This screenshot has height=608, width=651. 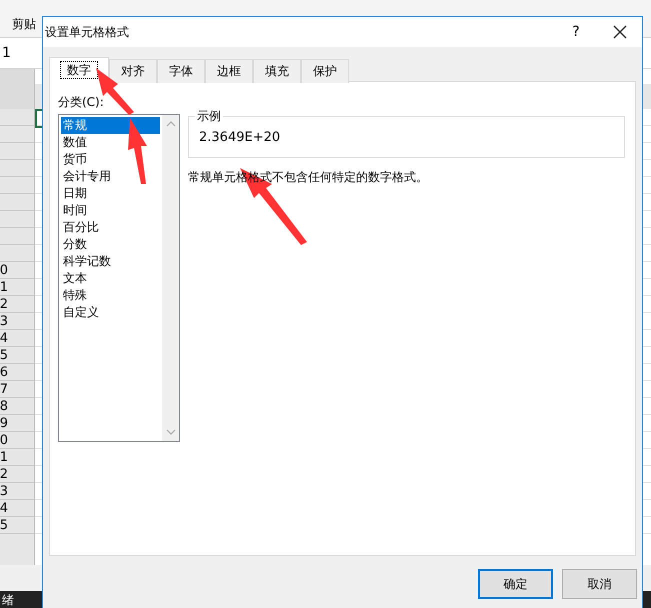 I want to click on help-button: ?, so click(x=576, y=32).